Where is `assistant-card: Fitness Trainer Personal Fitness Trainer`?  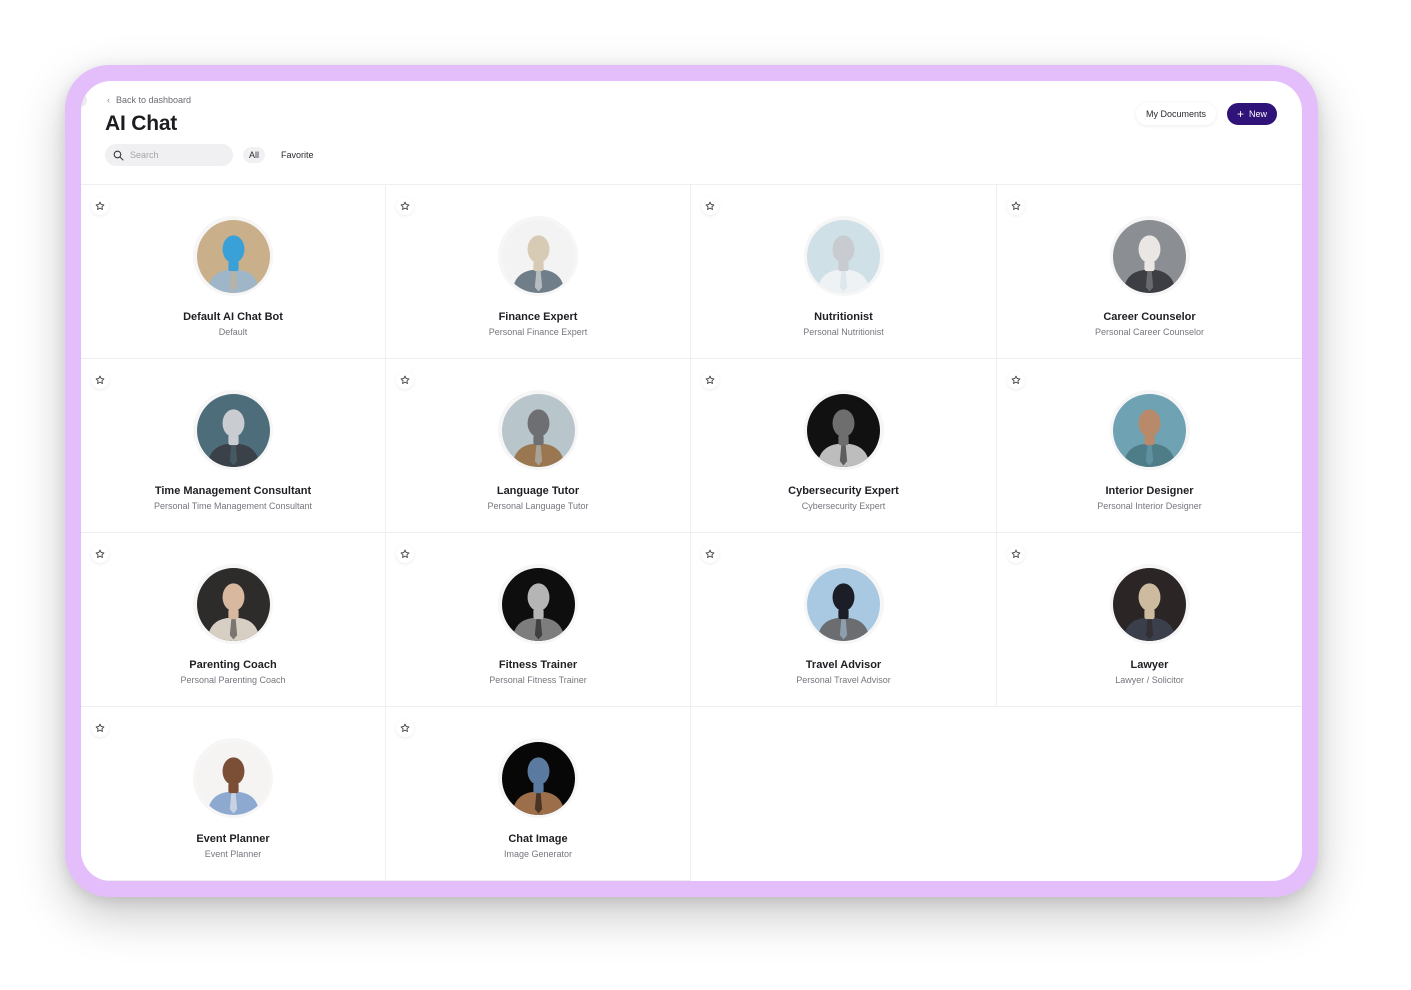 assistant-card: Fitness Trainer Personal Fitness Trainer is located at coordinates (538, 620).